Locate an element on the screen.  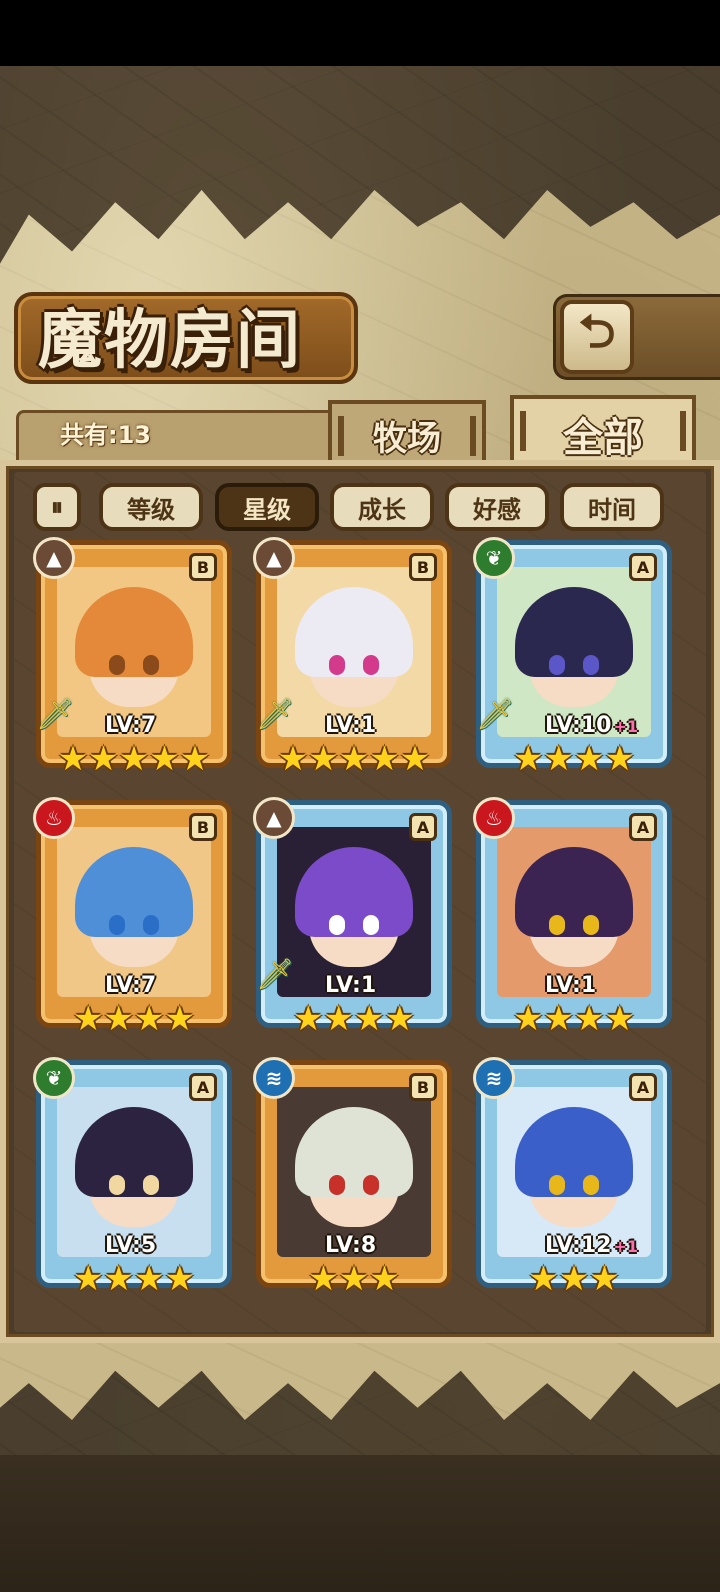
star-rating: ★ ★ ★ ★ ★ is located at coordinates (134, 759).